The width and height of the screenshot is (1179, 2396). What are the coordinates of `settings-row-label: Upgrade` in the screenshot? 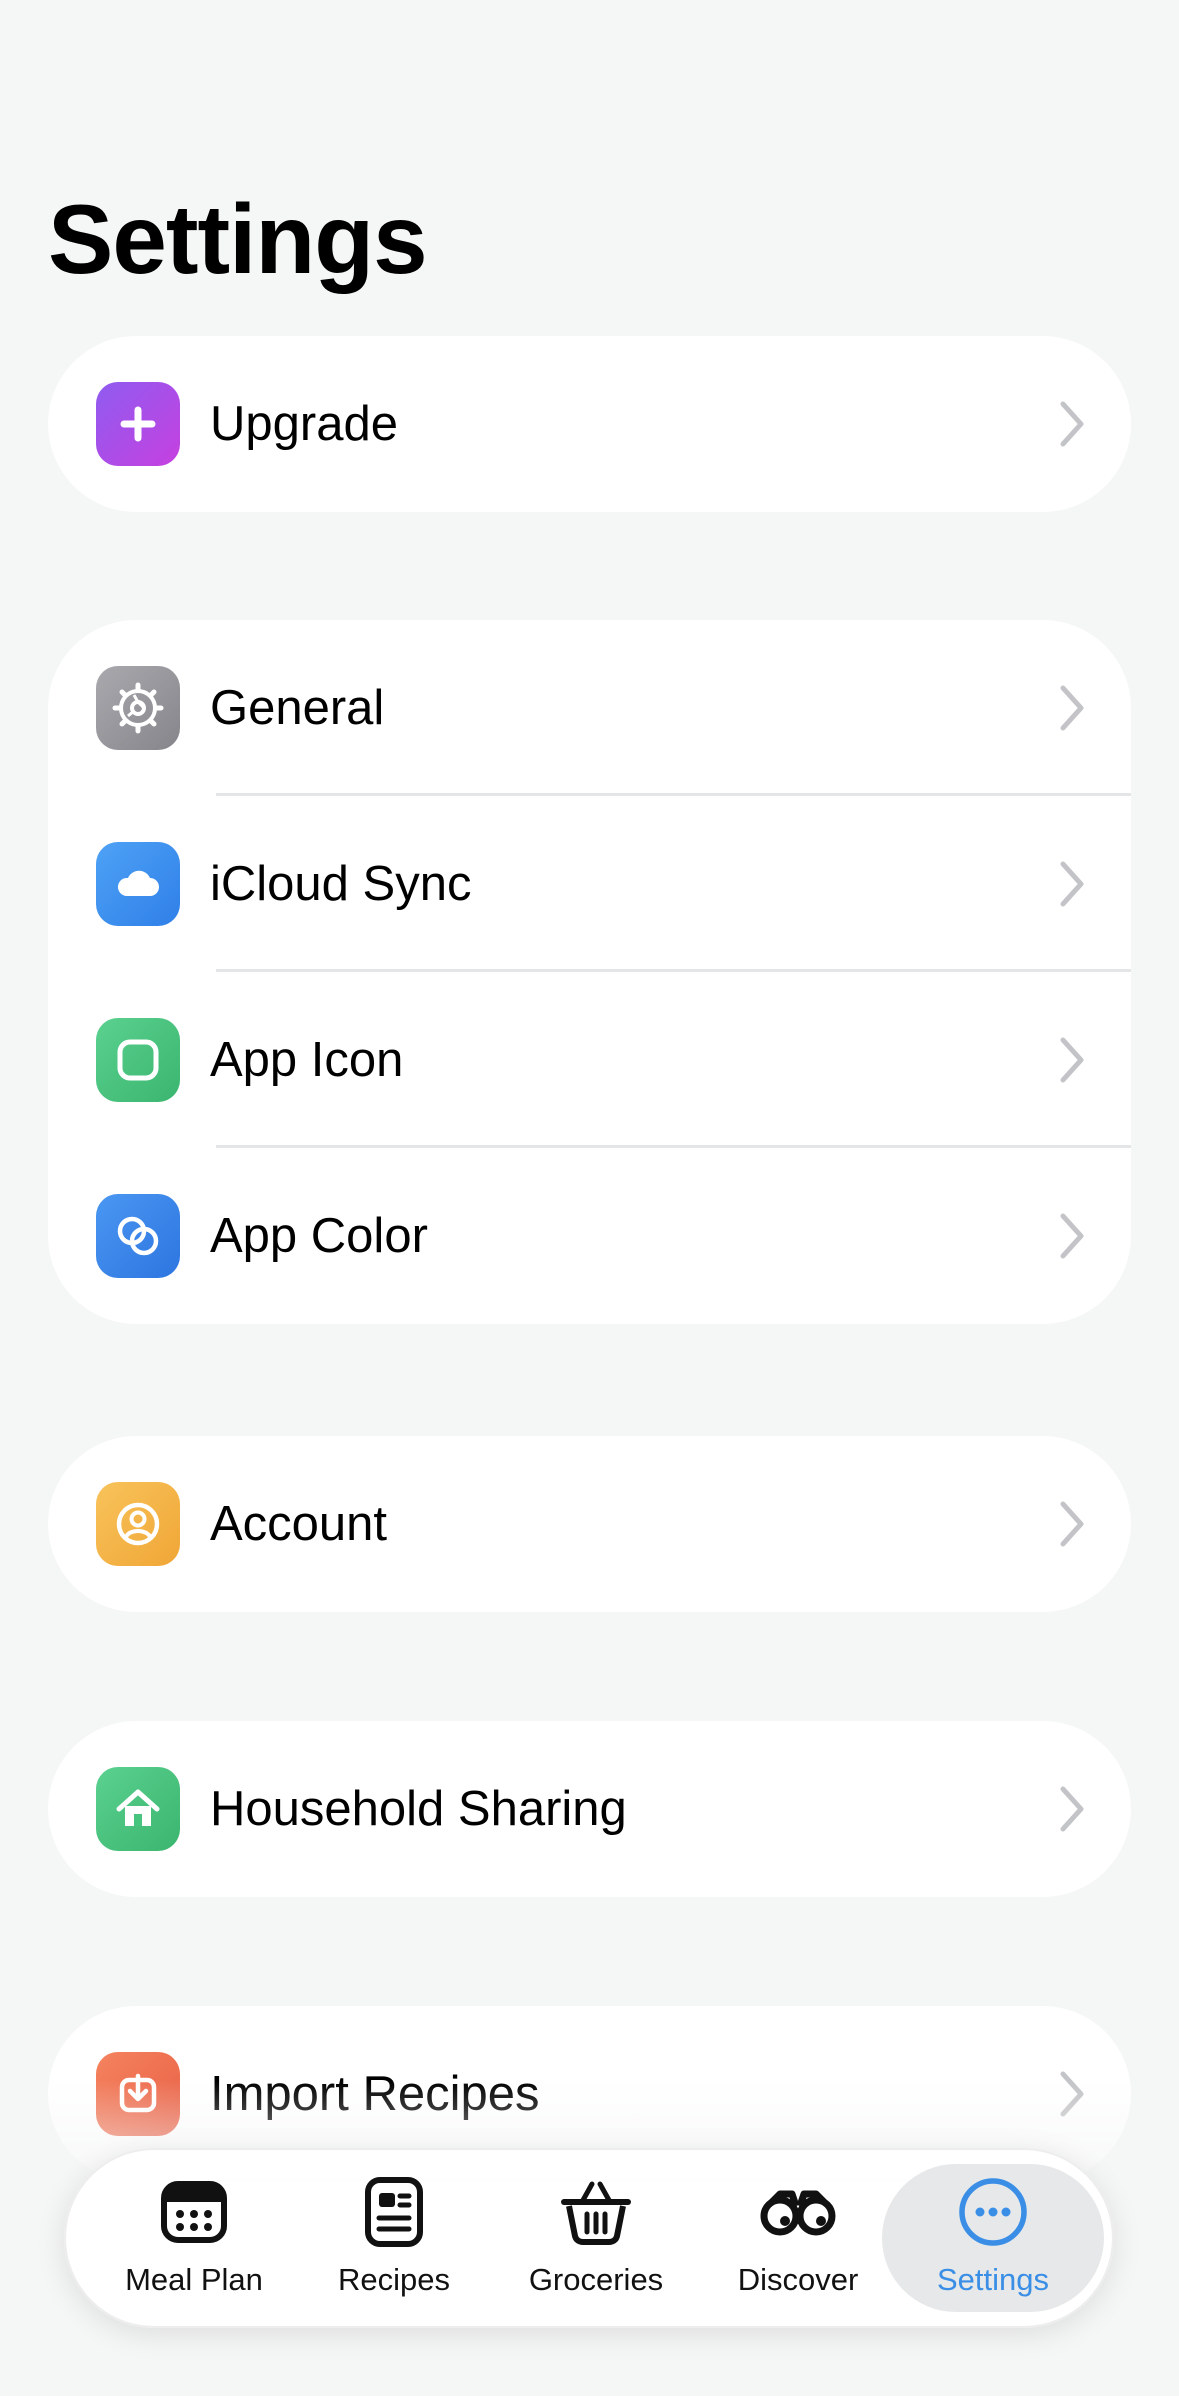 It's located at (304, 424).